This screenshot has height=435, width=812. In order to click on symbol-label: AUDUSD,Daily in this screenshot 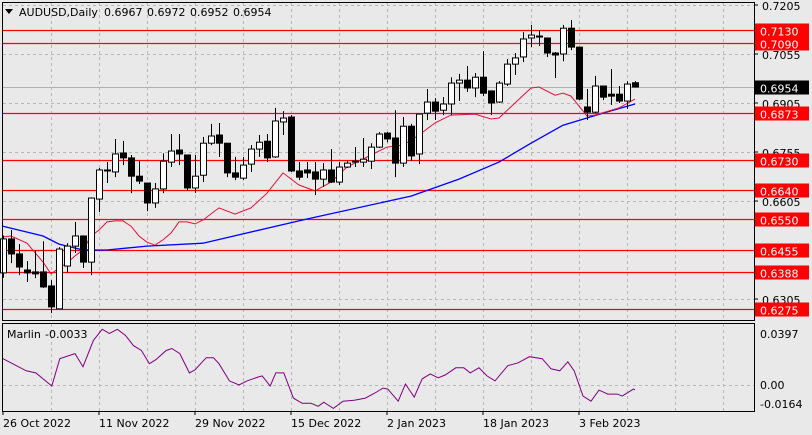, I will do `click(58, 12)`.